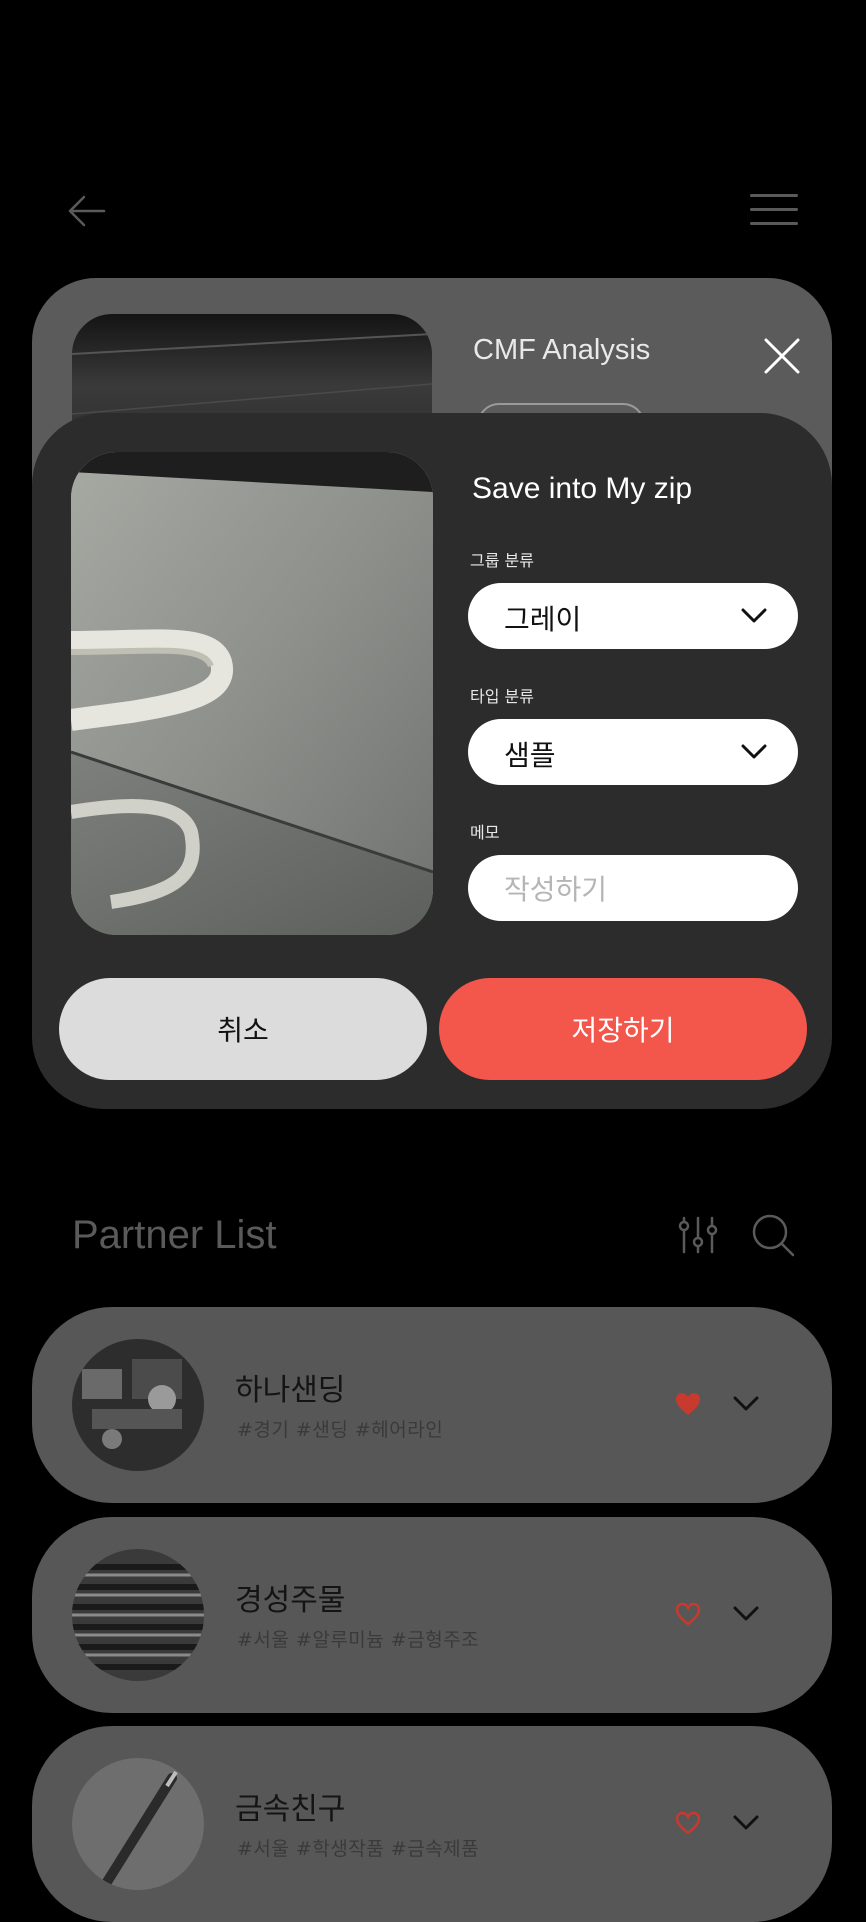 Image resolution: width=866 pixels, height=1922 pixels. I want to click on filter-icon, so click(699, 1235).